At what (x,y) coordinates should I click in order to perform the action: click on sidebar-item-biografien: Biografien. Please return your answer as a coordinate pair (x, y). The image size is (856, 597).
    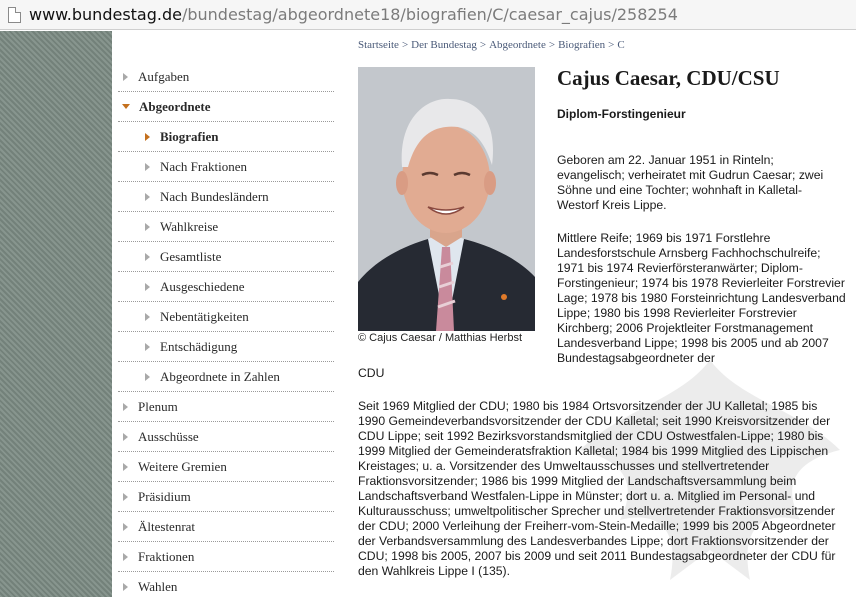
    Looking at the image, I should click on (226, 137).